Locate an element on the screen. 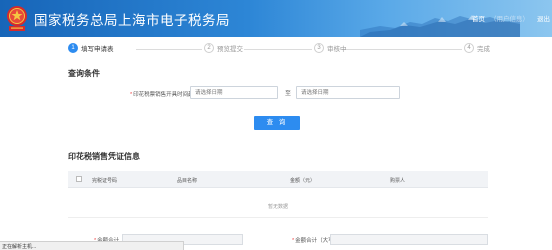 The image size is (552, 250). tax-emblem-icon is located at coordinates (17, 18).